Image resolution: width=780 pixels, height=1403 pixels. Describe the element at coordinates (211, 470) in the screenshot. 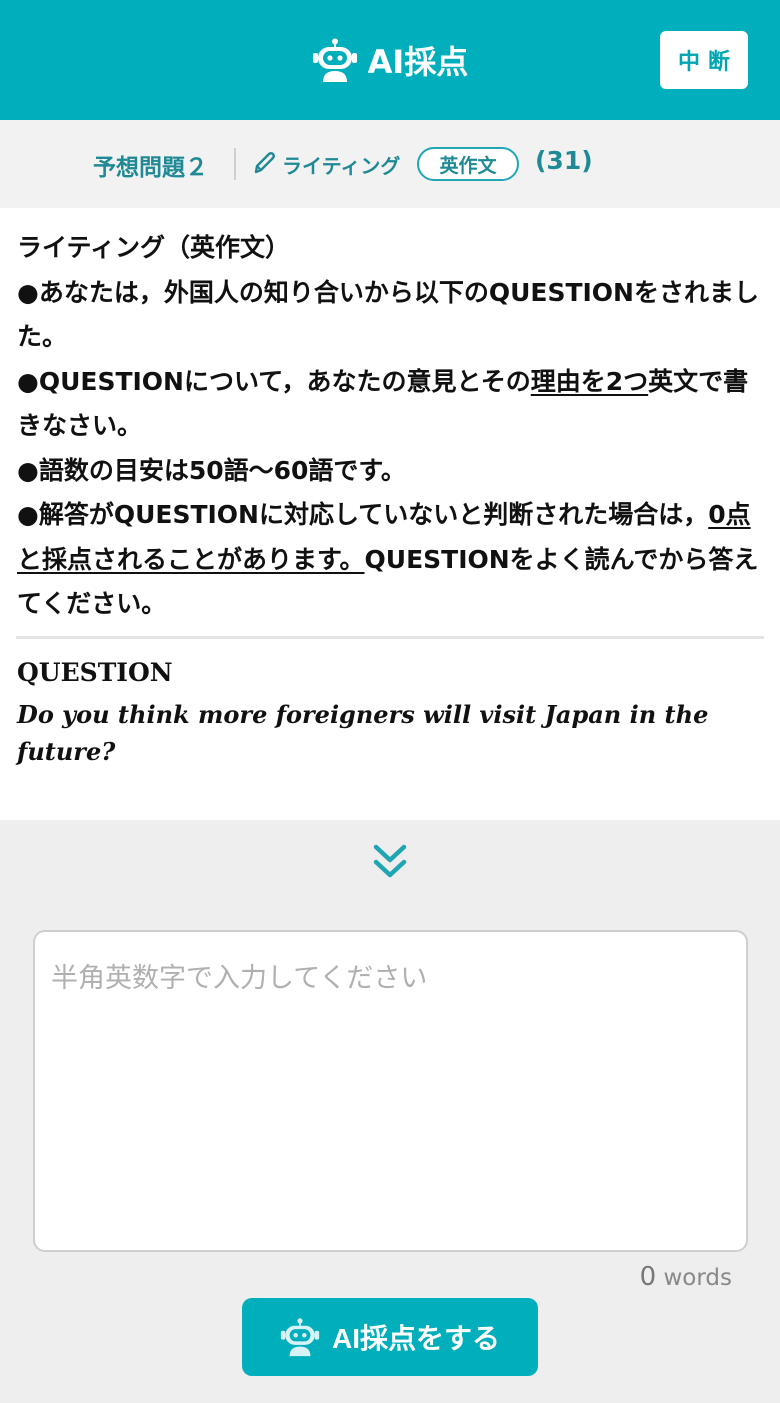

I see `instruction-bullet: ●語数の目安は50語～60語です。` at that location.